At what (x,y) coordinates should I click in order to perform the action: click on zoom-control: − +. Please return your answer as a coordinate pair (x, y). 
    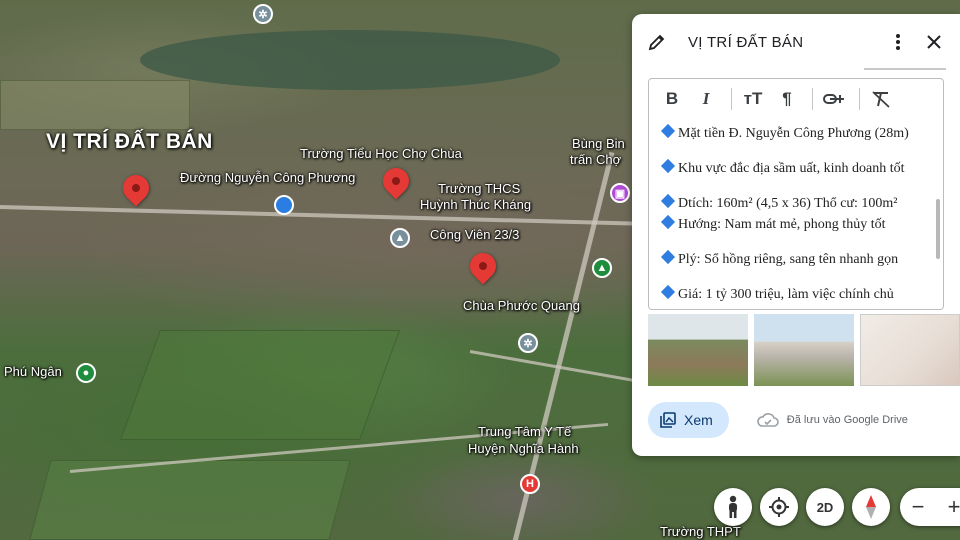
    Looking at the image, I should click on (930, 507).